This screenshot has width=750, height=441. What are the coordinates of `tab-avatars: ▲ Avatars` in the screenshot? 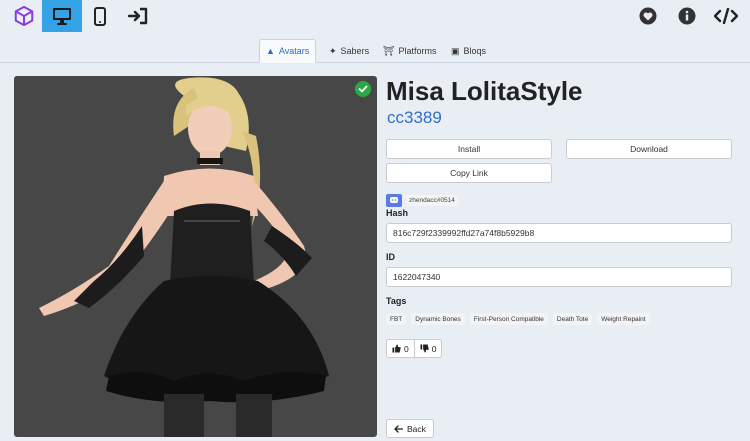 It's located at (288, 51).